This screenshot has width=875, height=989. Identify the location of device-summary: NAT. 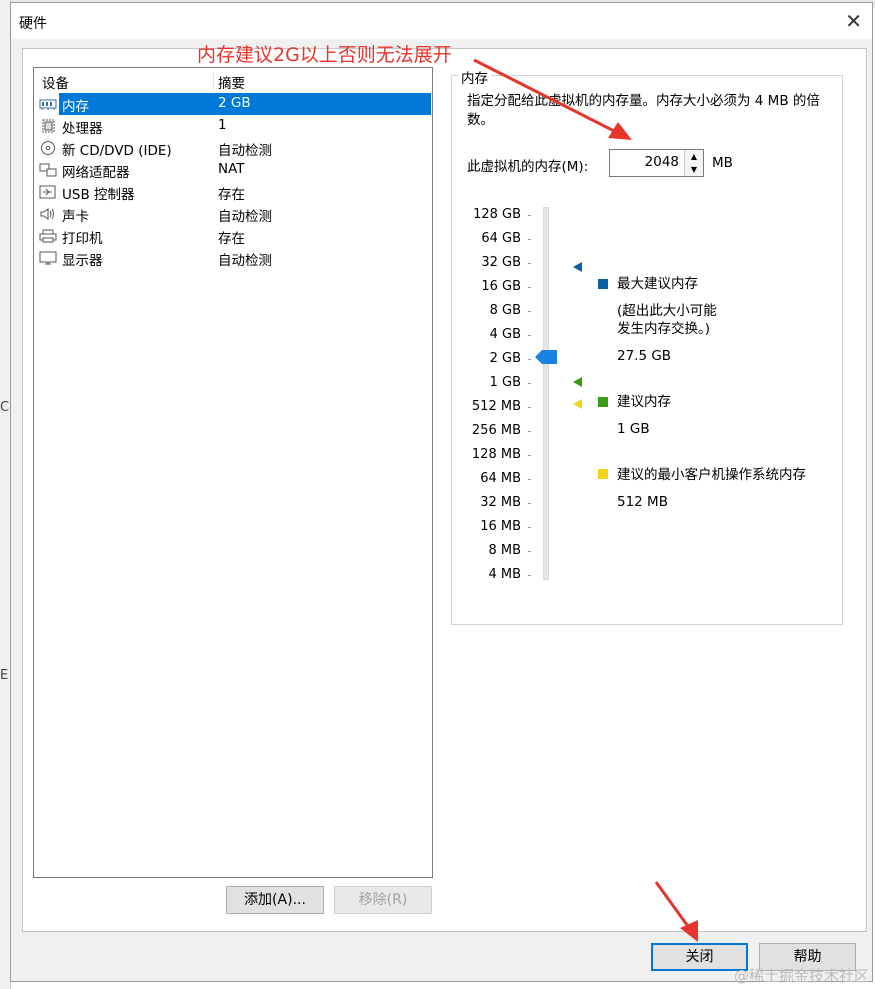
(231, 169).